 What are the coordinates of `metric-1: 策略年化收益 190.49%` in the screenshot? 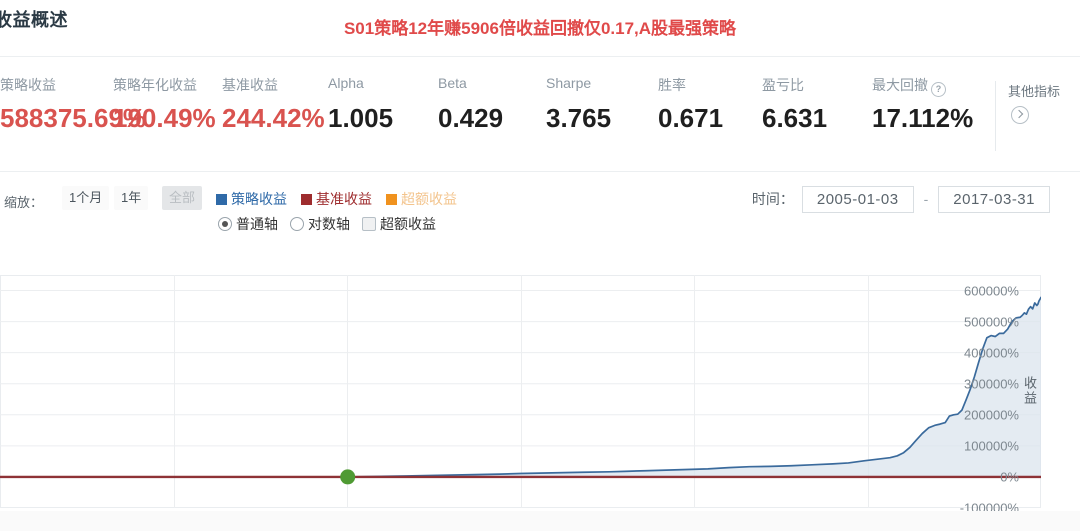 It's located at (164, 104).